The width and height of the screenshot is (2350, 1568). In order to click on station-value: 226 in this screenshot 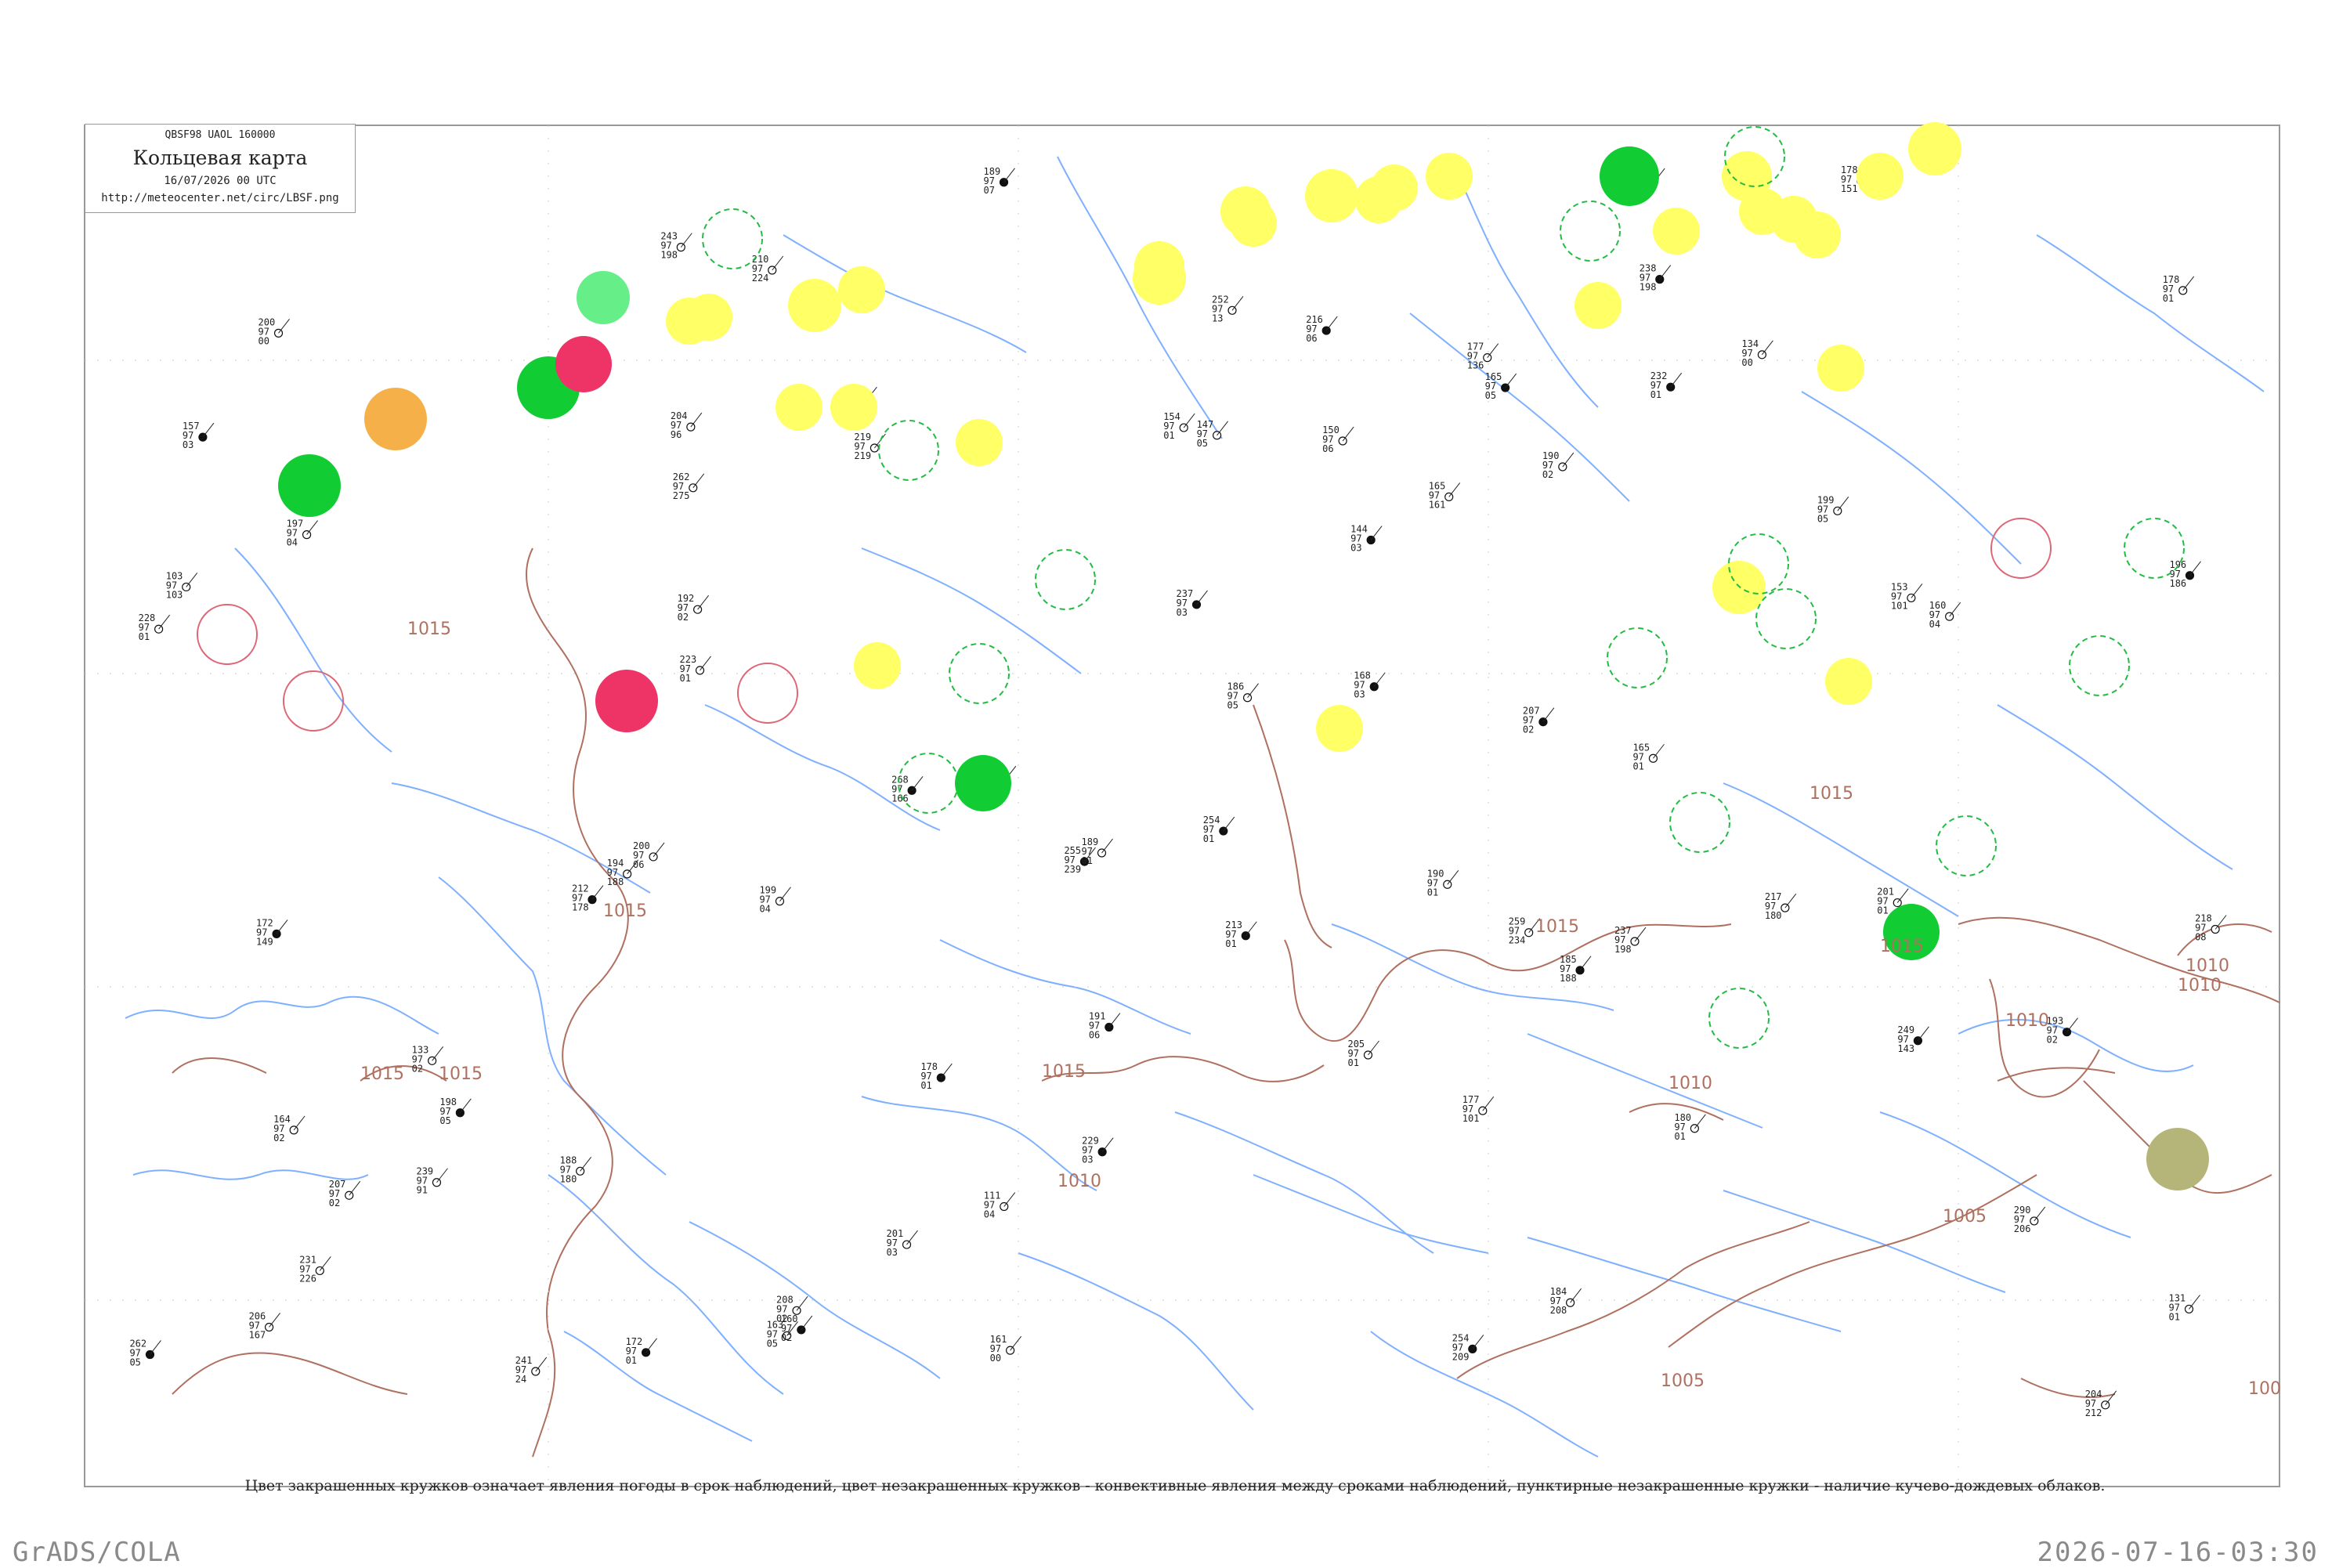, I will do `click(307, 1278)`.